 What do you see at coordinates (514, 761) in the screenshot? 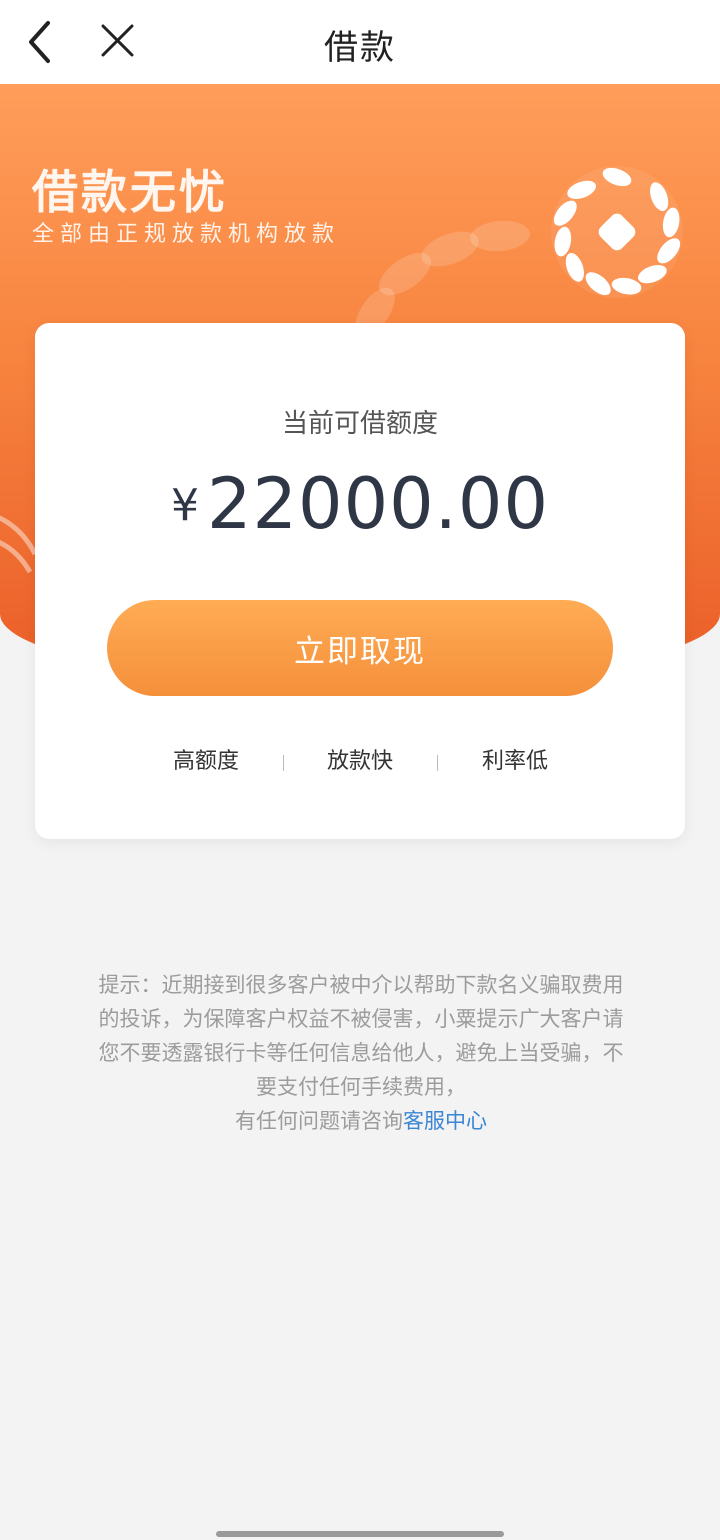
I see `feature-low-rate: 利率低` at bounding box center [514, 761].